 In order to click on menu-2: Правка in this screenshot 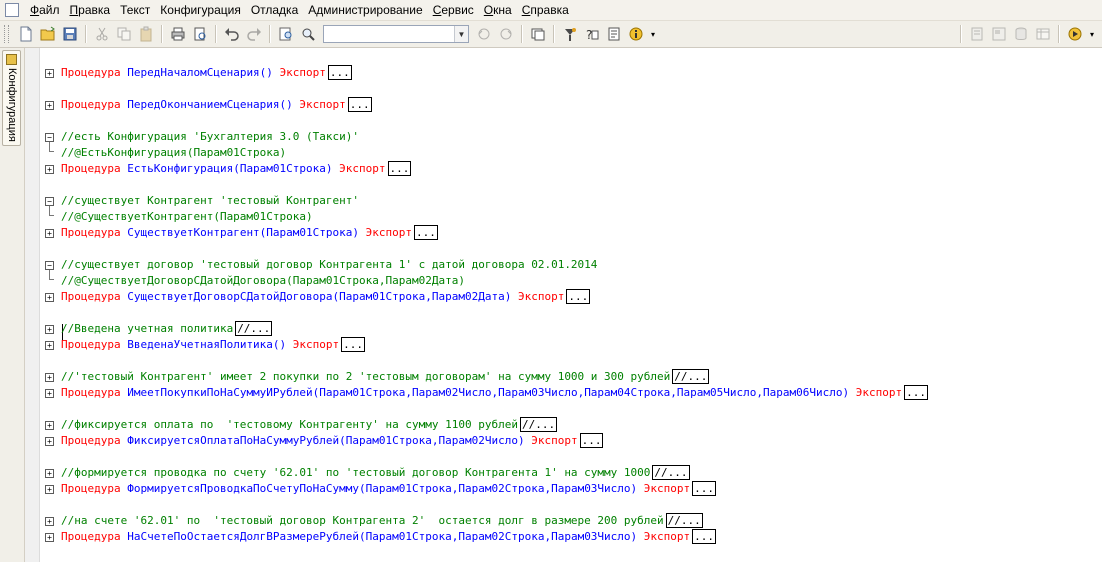, I will do `click(90, 10)`.